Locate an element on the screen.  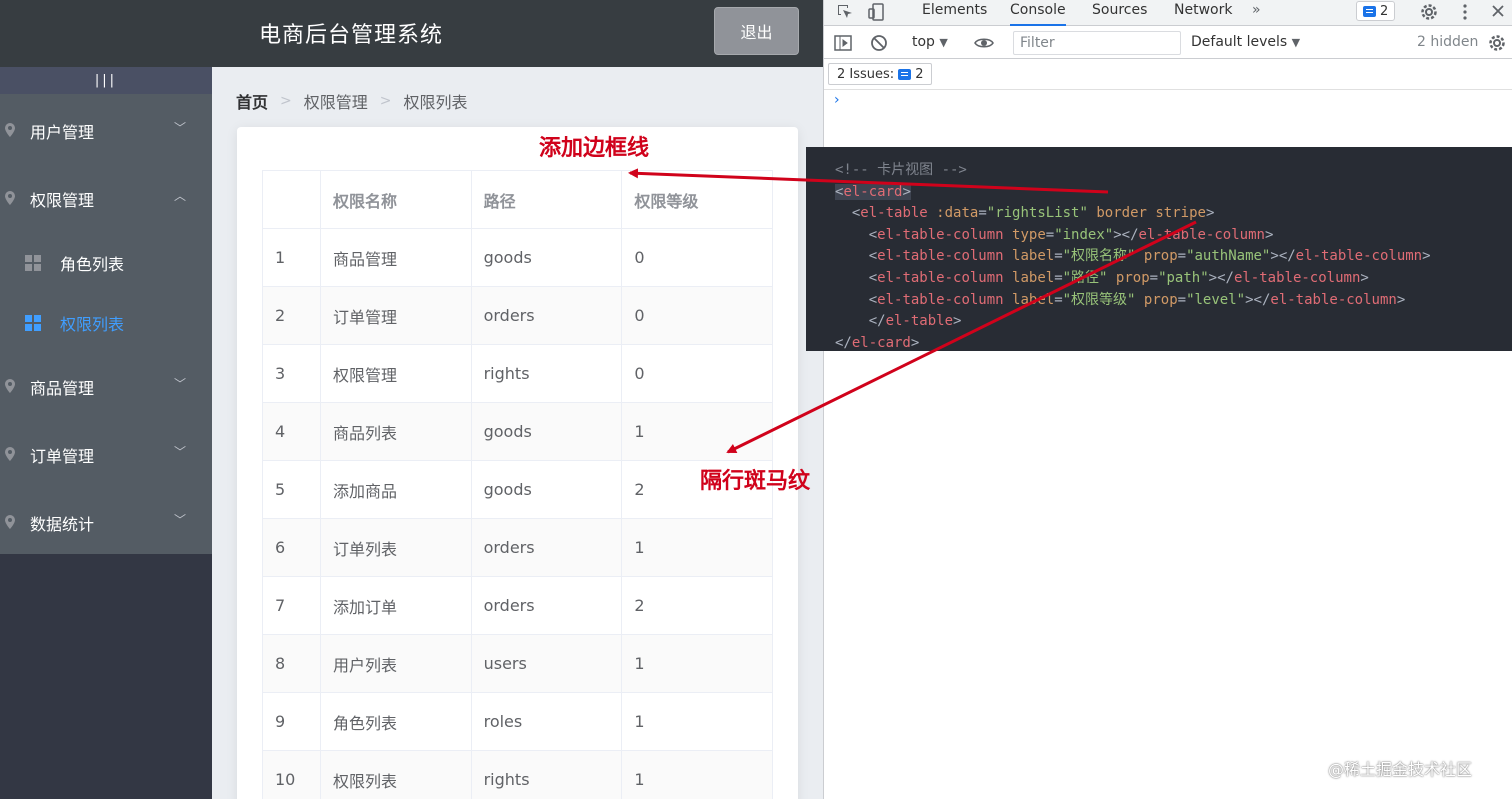
issues-label: 2 Issues: is located at coordinates (866, 74).